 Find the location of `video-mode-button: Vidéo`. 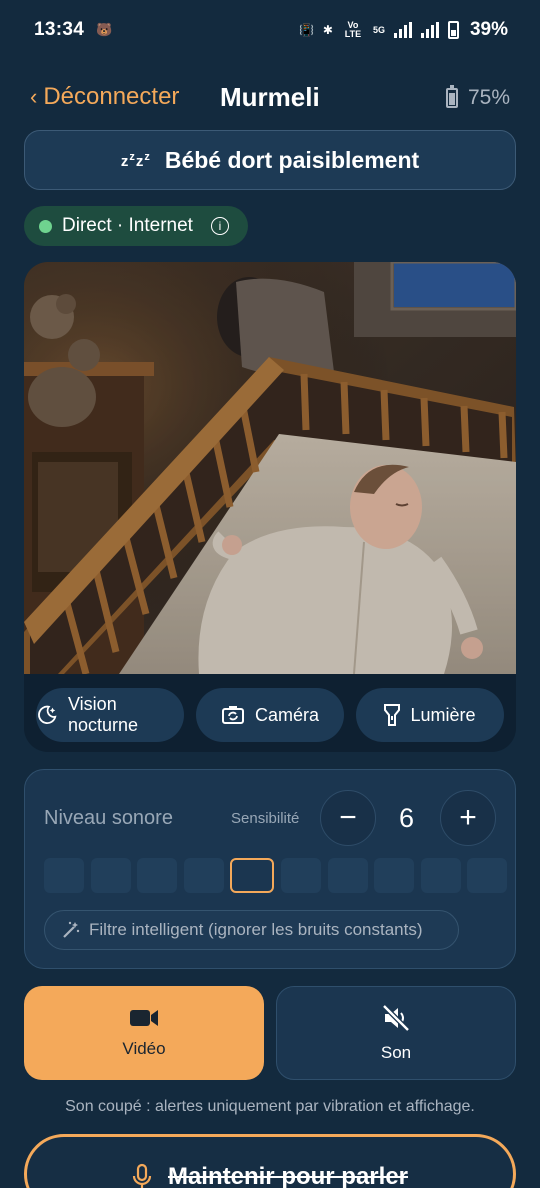

video-mode-button: Vidéo is located at coordinates (144, 1033).